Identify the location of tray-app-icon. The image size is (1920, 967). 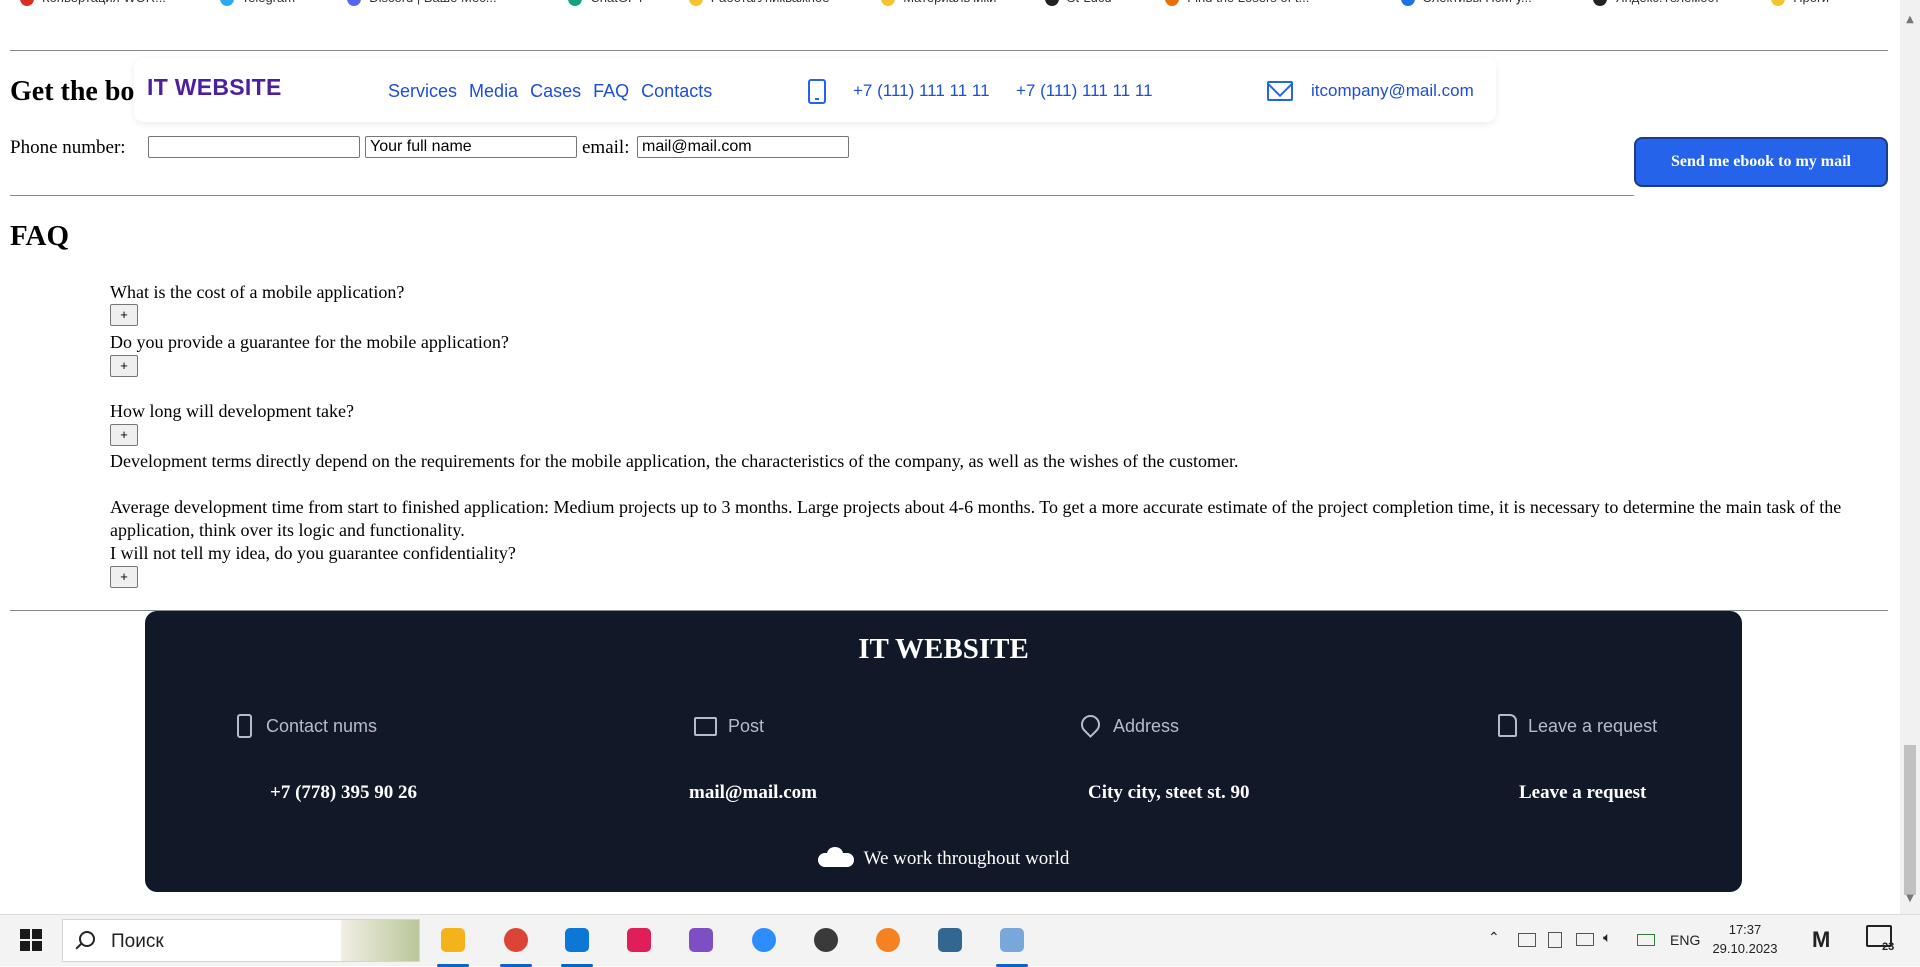
(1527, 940).